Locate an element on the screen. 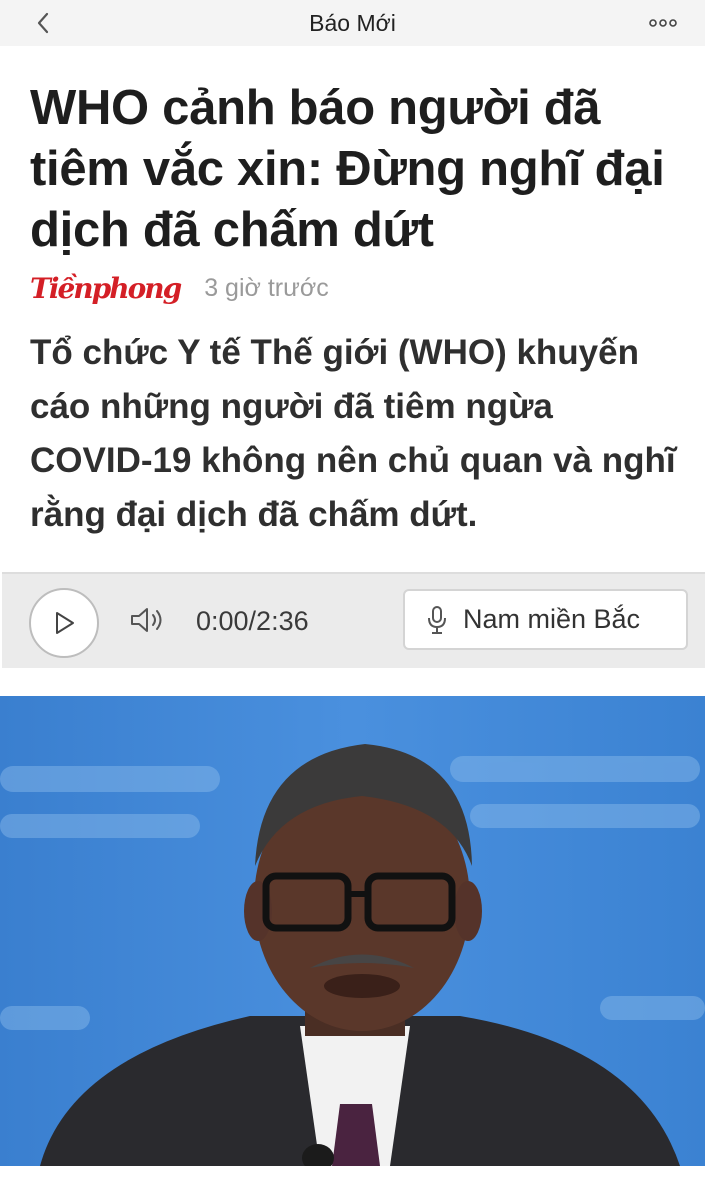 This screenshot has height=1200, width=705. app-title: Báo Mới is located at coordinates (352, 23).